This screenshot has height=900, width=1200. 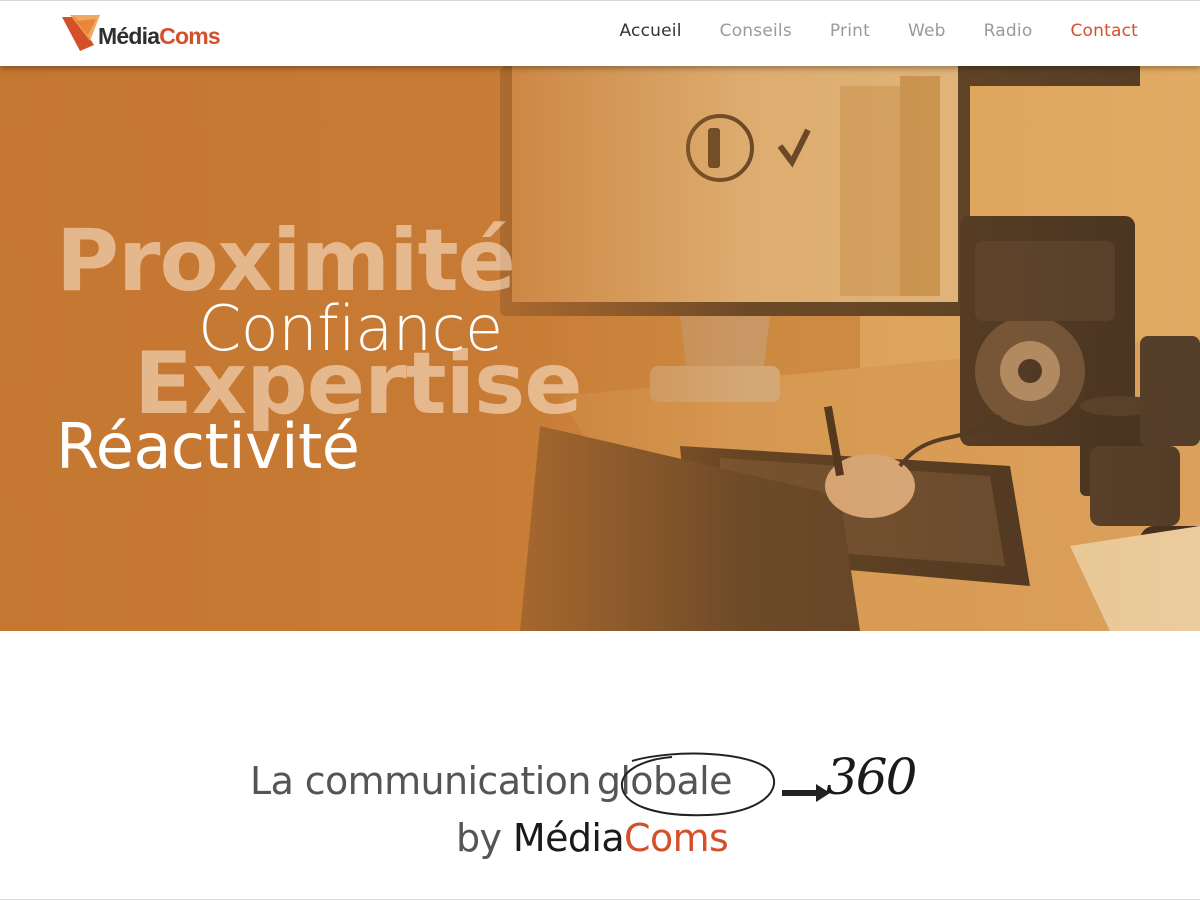 What do you see at coordinates (208, 446) in the screenshot?
I see `hero-word-reactivite: Réactivité` at bounding box center [208, 446].